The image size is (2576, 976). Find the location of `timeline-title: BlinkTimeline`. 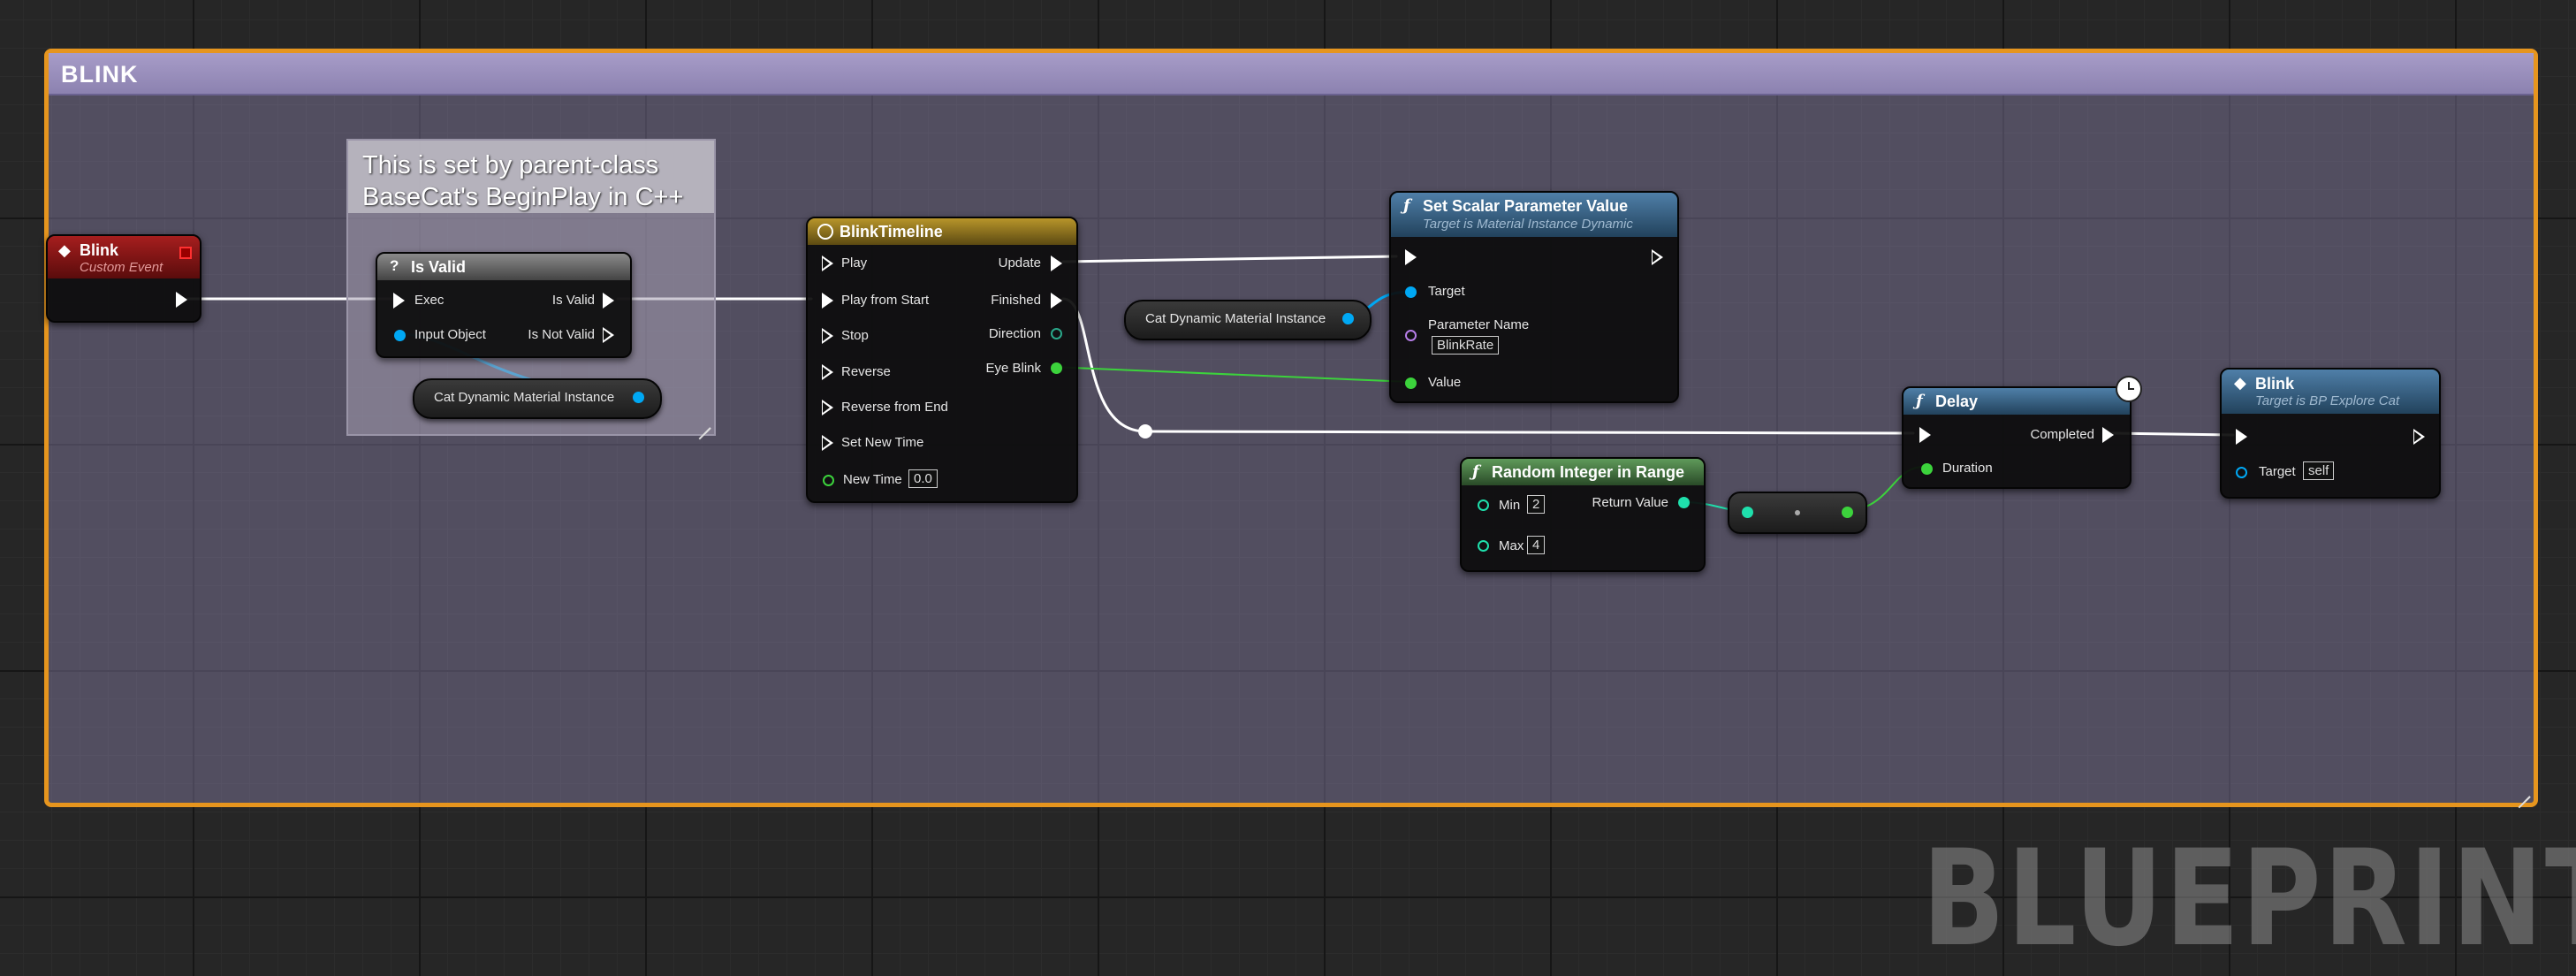

timeline-title: BlinkTimeline is located at coordinates (892, 231).